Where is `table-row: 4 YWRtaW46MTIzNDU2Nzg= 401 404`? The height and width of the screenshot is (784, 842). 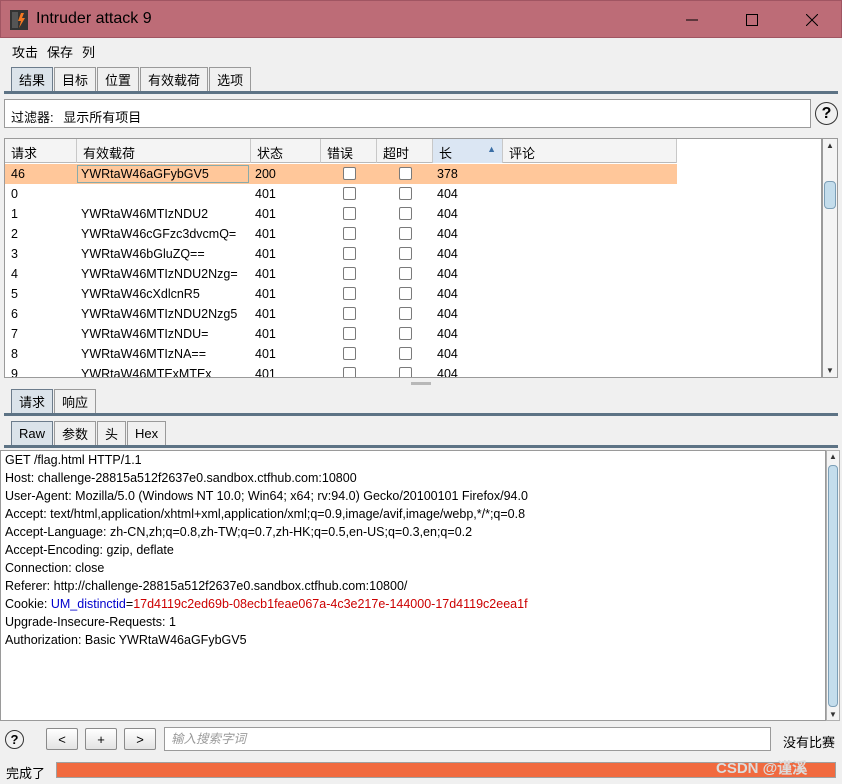 table-row: 4 YWRtaW46MTIzNDU2Nzg= 401 404 is located at coordinates (341, 274).